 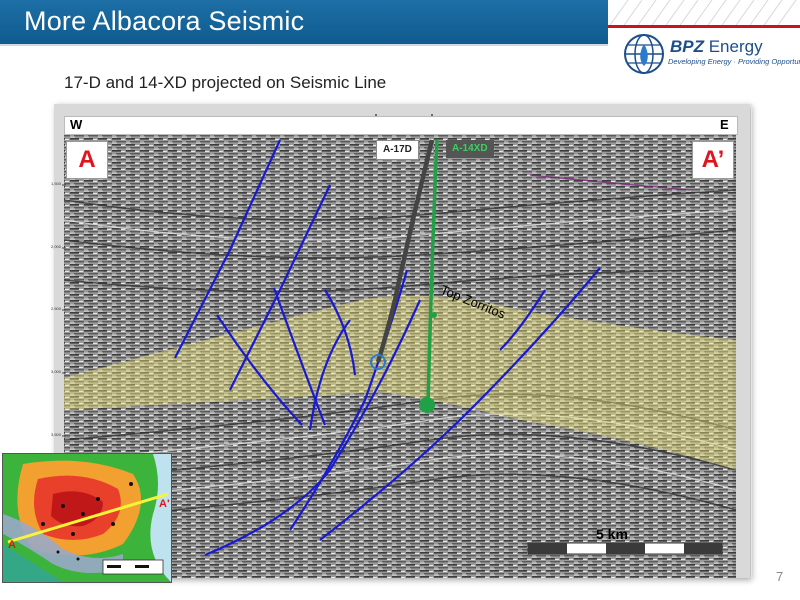 I want to click on depth-tick-2: 2,000, so click(x=56, y=246).